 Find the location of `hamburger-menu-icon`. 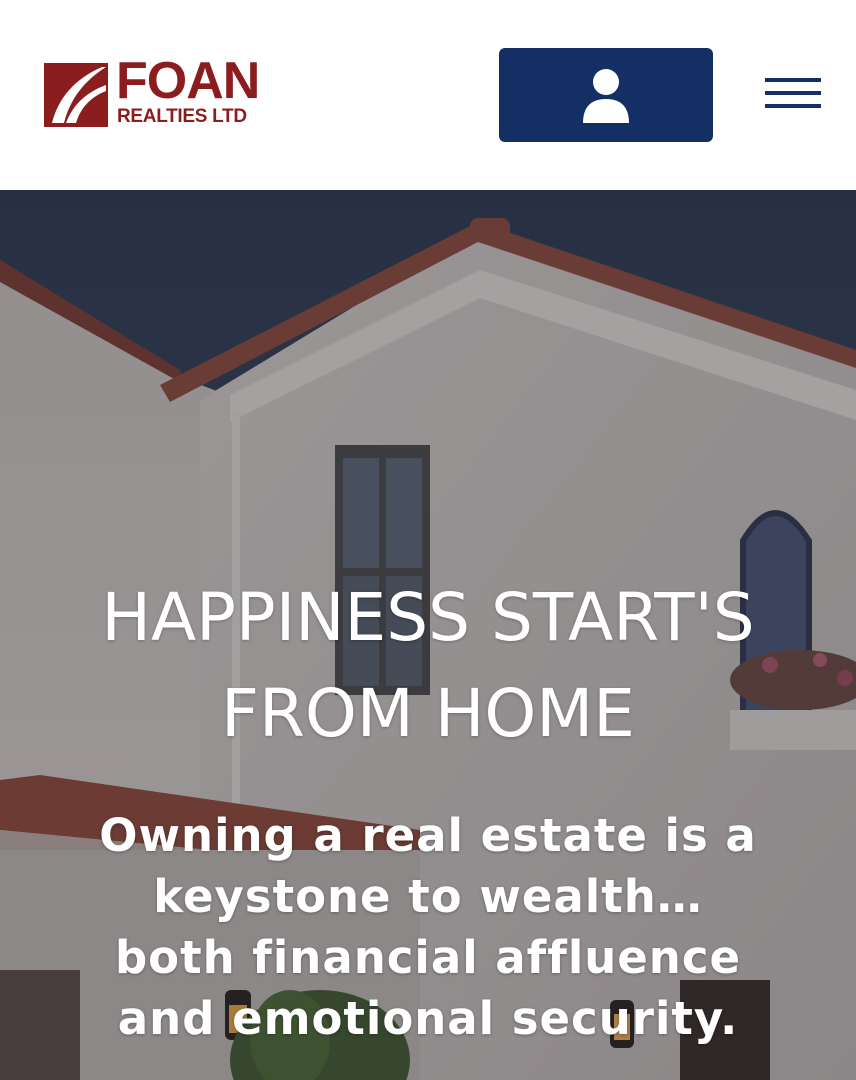

hamburger-menu-icon is located at coordinates (793, 94).